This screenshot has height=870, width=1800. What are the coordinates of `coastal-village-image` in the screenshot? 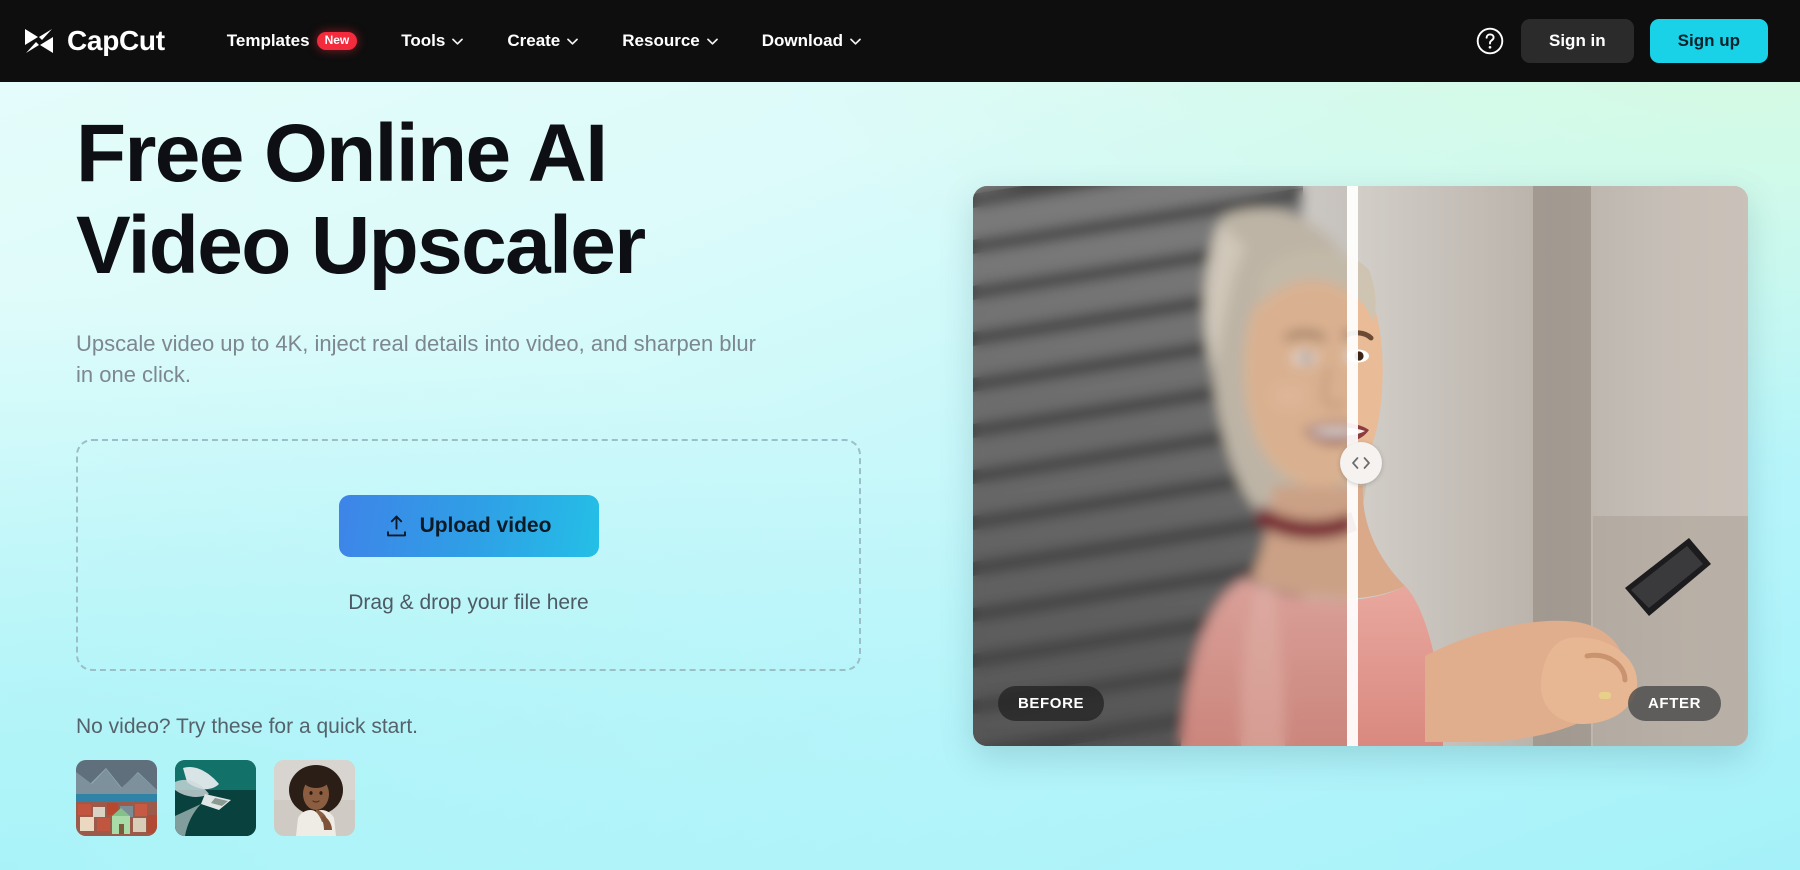 It's located at (116, 798).